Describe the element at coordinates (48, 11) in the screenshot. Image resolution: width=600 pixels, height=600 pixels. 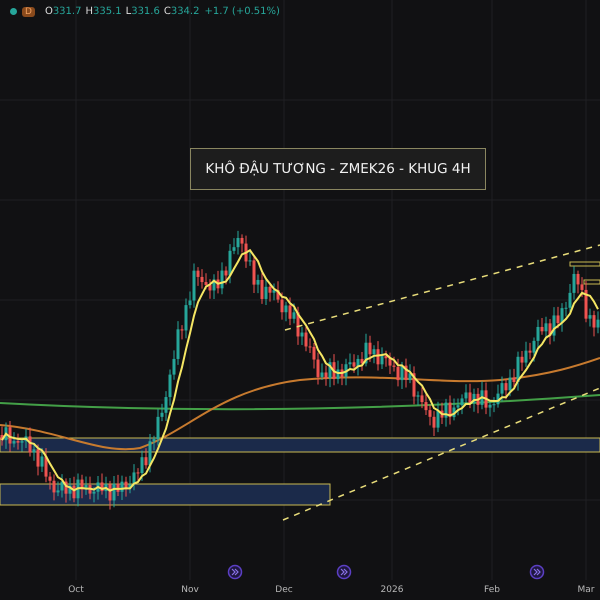
I see `ohlc-label: O` at that location.